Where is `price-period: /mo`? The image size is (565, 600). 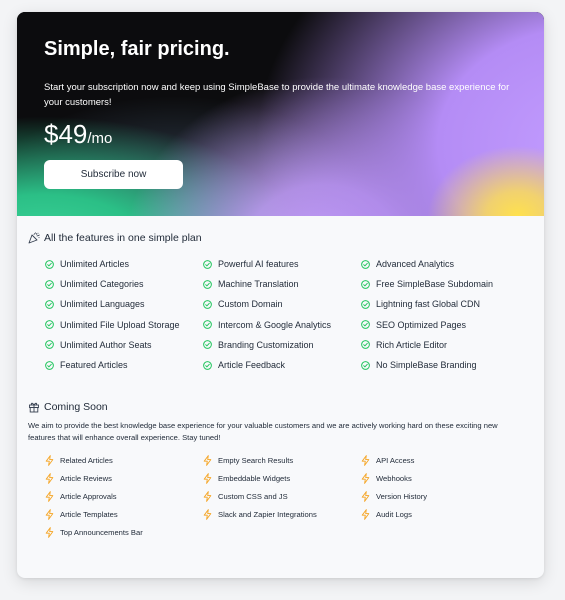
price-period: /mo is located at coordinates (100, 138).